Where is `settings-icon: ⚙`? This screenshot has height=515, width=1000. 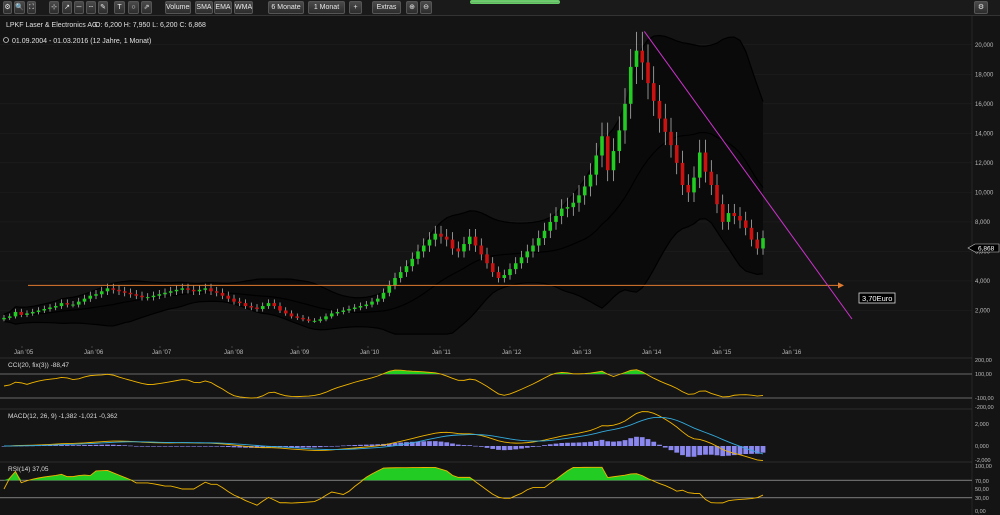
settings-icon: ⚙ is located at coordinates (981, 7).